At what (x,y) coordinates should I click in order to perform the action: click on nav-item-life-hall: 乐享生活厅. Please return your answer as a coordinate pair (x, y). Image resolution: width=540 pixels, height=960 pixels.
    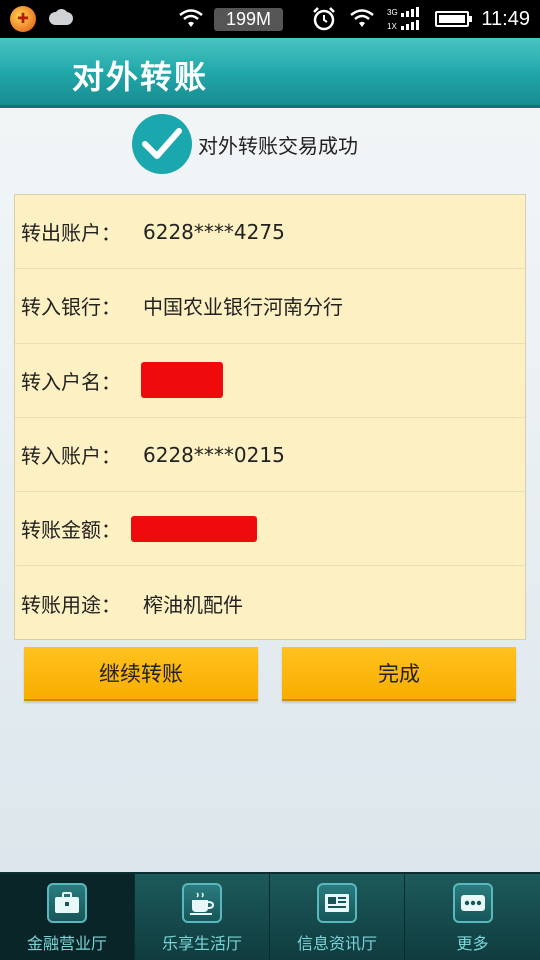
    Looking at the image, I should click on (202, 917).